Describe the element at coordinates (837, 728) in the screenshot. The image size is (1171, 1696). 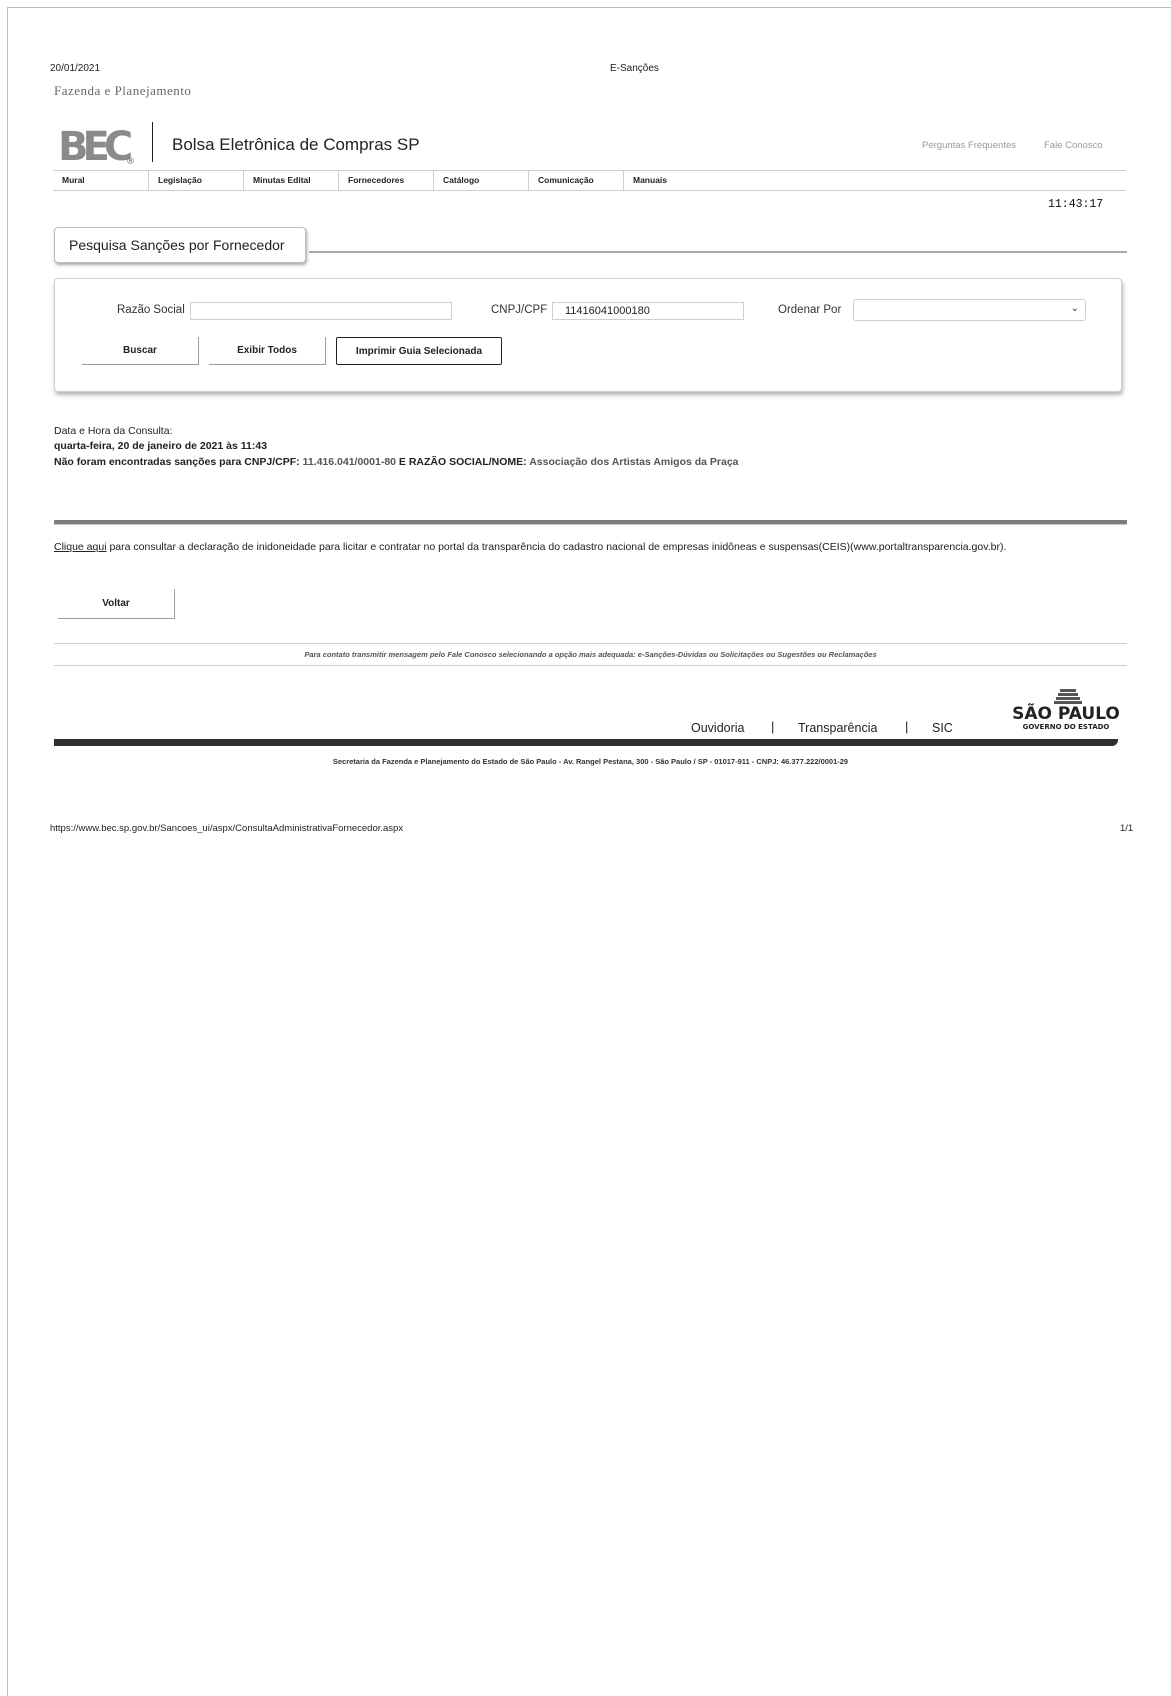
I see `transparencia-link: Transparência` at that location.